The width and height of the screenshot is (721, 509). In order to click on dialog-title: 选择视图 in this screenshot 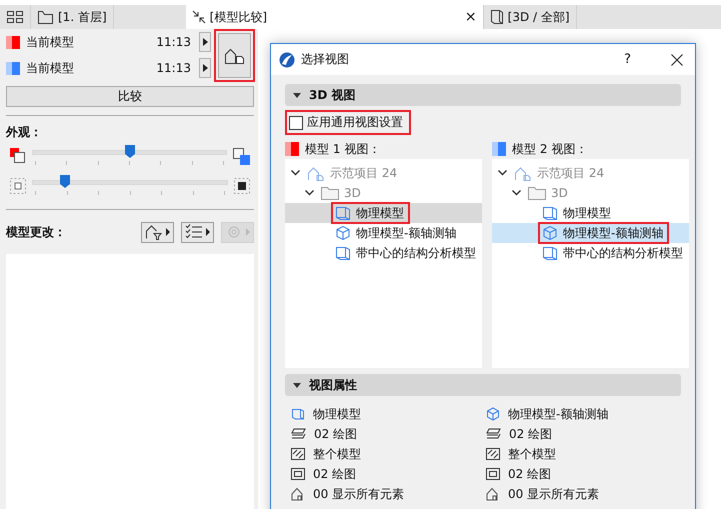, I will do `click(325, 59)`.